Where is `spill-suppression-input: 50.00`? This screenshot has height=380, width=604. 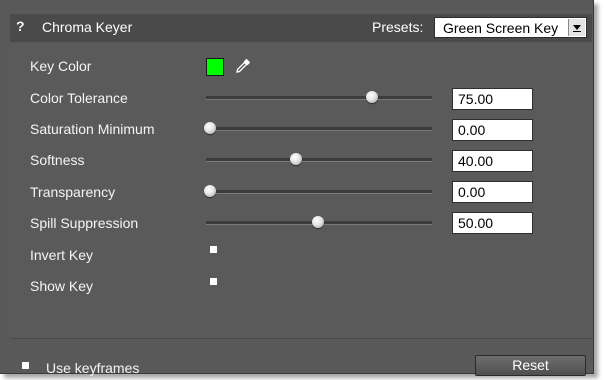 spill-suppression-input: 50.00 is located at coordinates (492, 223).